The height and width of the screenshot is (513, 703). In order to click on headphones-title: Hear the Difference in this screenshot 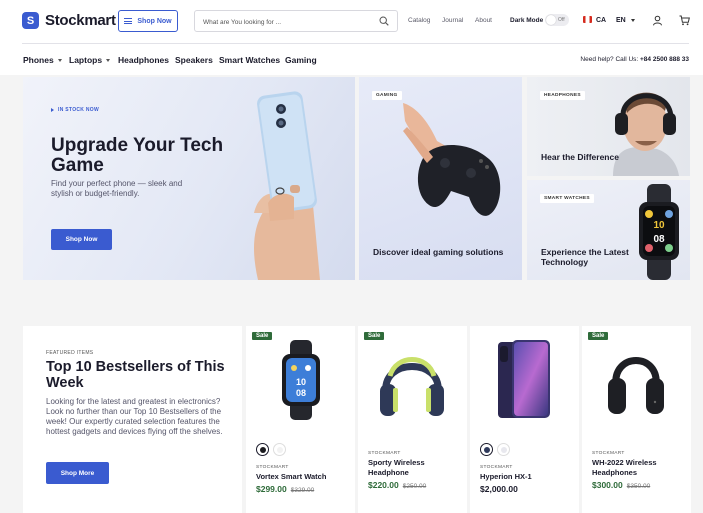, I will do `click(580, 157)`.